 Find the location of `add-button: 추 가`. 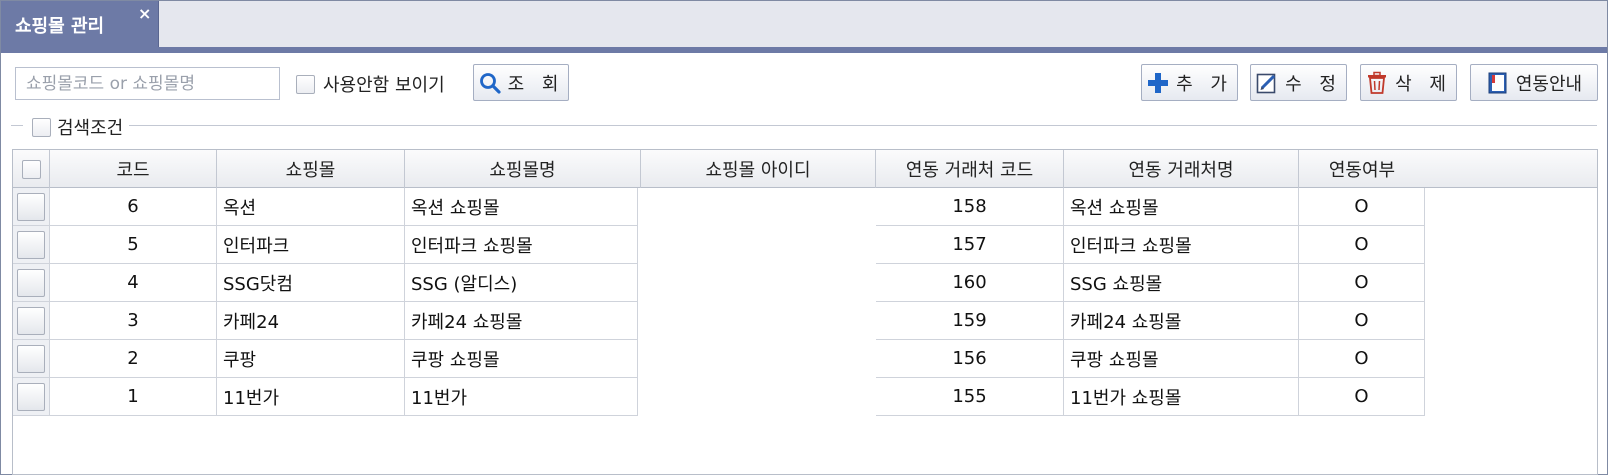

add-button: 추 가 is located at coordinates (1189, 82).